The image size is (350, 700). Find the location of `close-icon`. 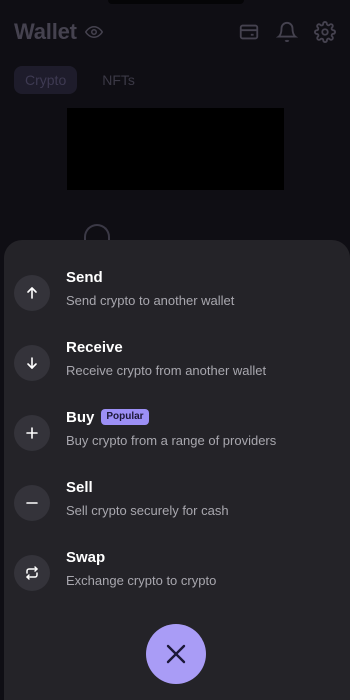

close-icon is located at coordinates (176, 654).